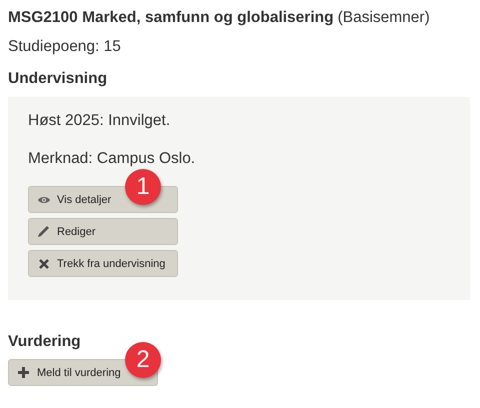 This screenshot has height=408, width=480. What do you see at coordinates (112, 158) in the screenshot?
I see `status-text: Merknad: Campus Oslo.` at bounding box center [112, 158].